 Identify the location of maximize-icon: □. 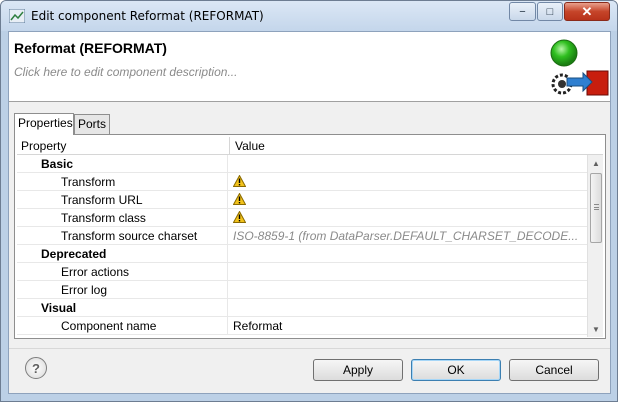
(550, 11).